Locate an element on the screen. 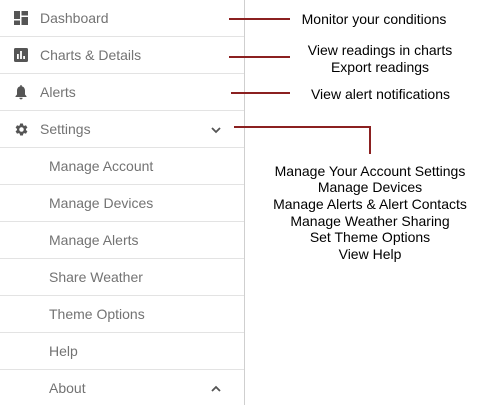 The image size is (489, 407). submenu-item-label: Help is located at coordinates (63, 351).